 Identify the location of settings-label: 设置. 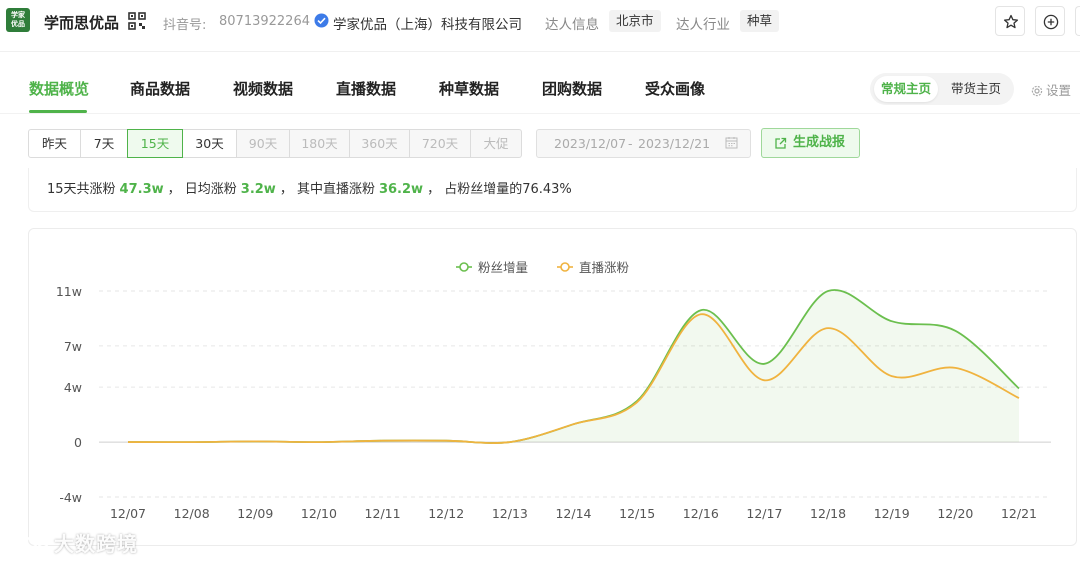
(1059, 90).